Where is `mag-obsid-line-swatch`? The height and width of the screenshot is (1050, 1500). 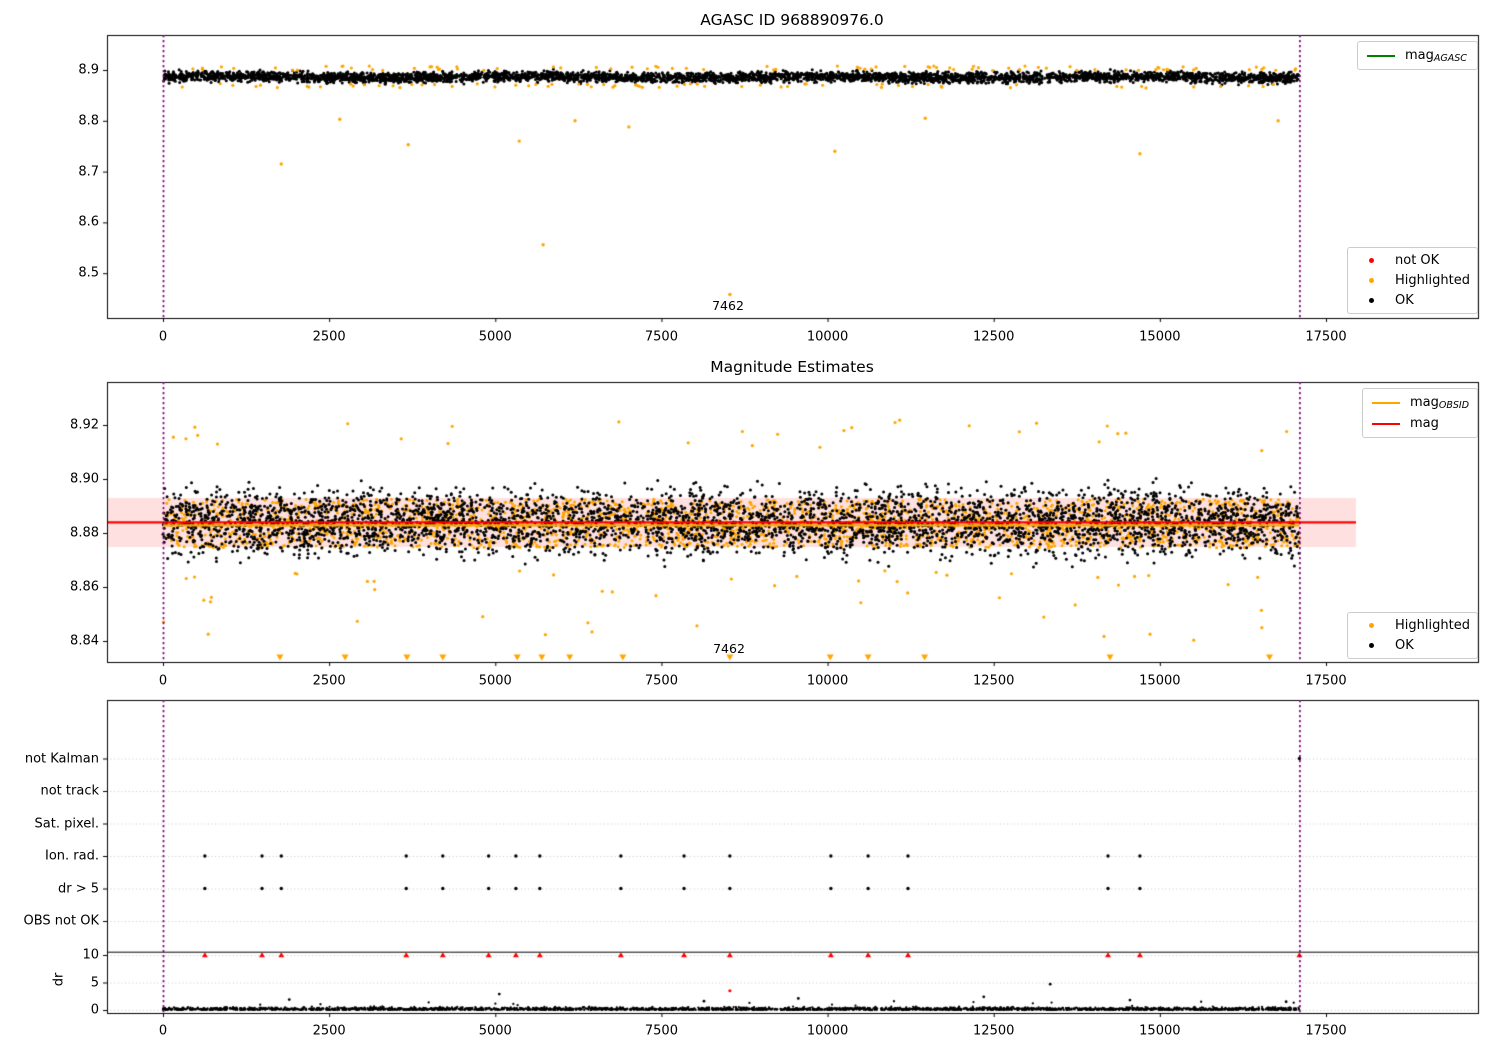 mag-obsid-line-swatch is located at coordinates (1386, 402).